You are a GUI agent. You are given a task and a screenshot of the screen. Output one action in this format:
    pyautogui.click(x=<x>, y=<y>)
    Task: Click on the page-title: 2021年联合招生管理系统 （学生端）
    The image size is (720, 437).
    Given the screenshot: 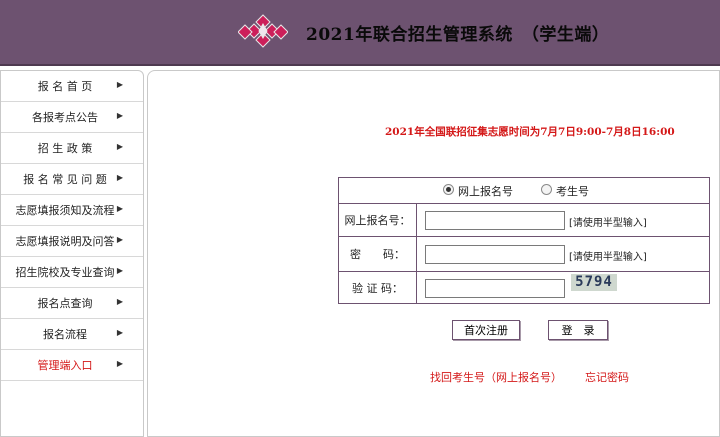 What is the action you would take?
    pyautogui.click(x=458, y=35)
    